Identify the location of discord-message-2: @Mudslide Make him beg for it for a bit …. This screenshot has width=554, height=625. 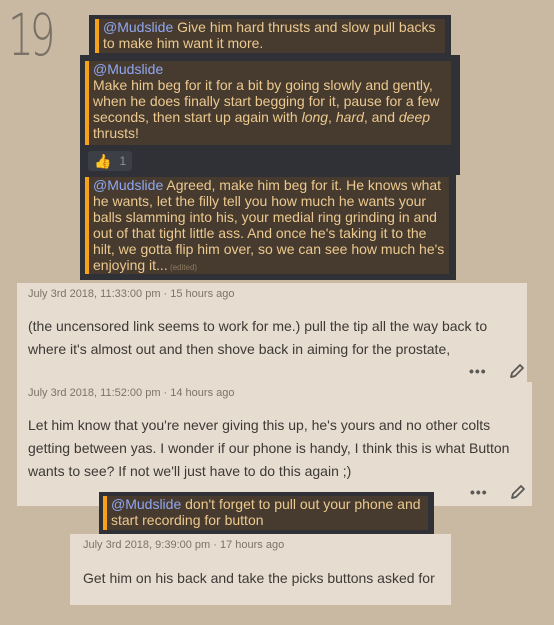
(270, 115).